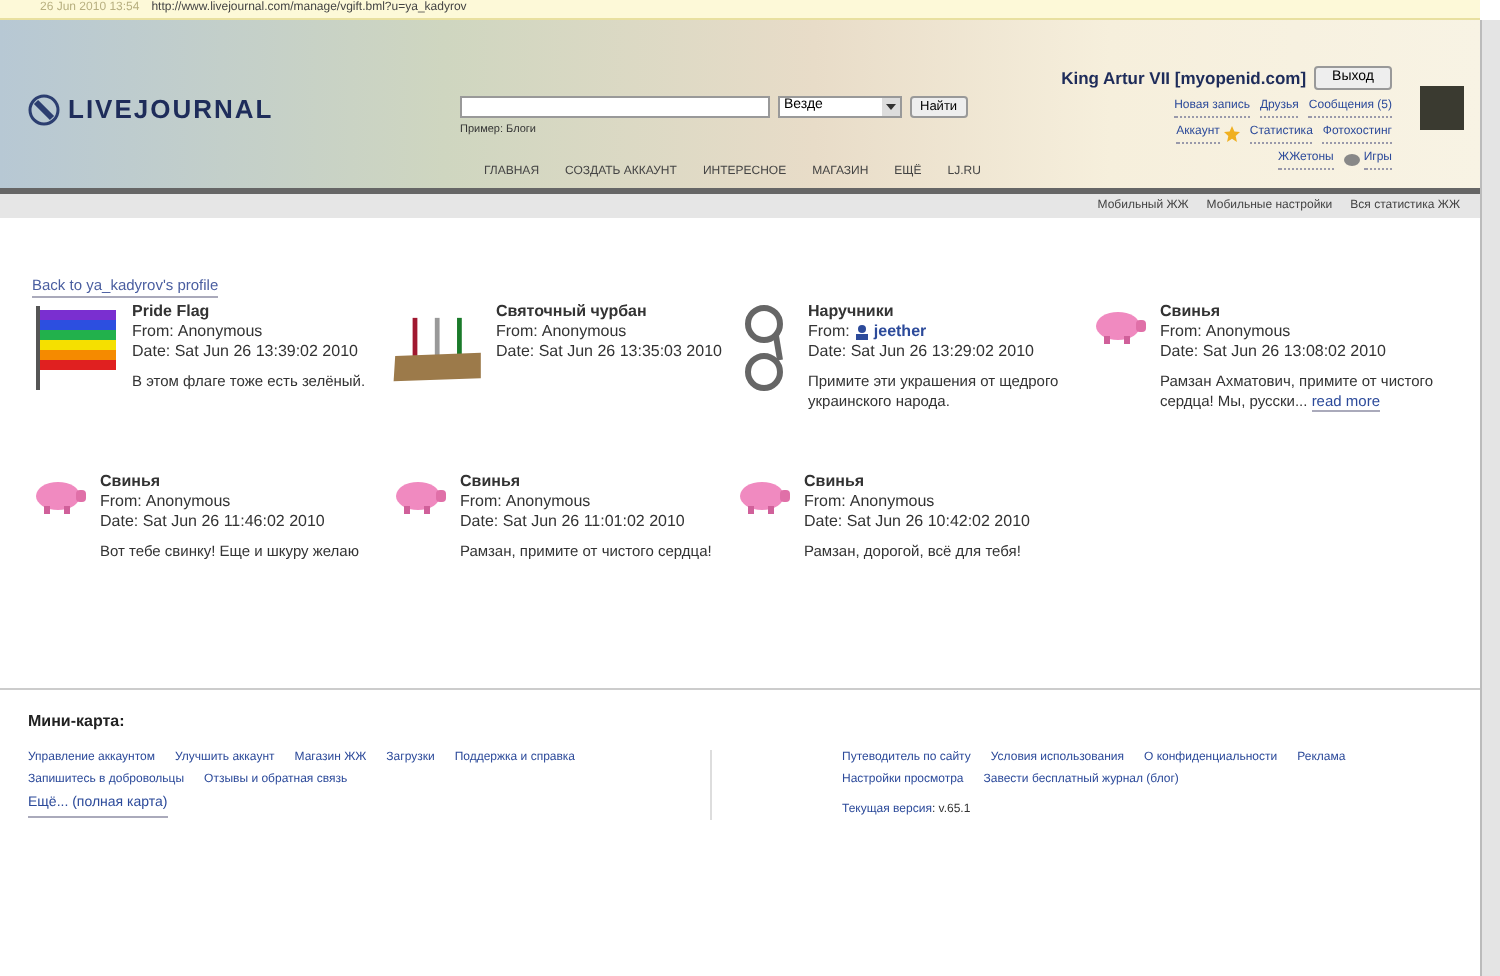  I want to click on user-link: jeether, so click(900, 332).